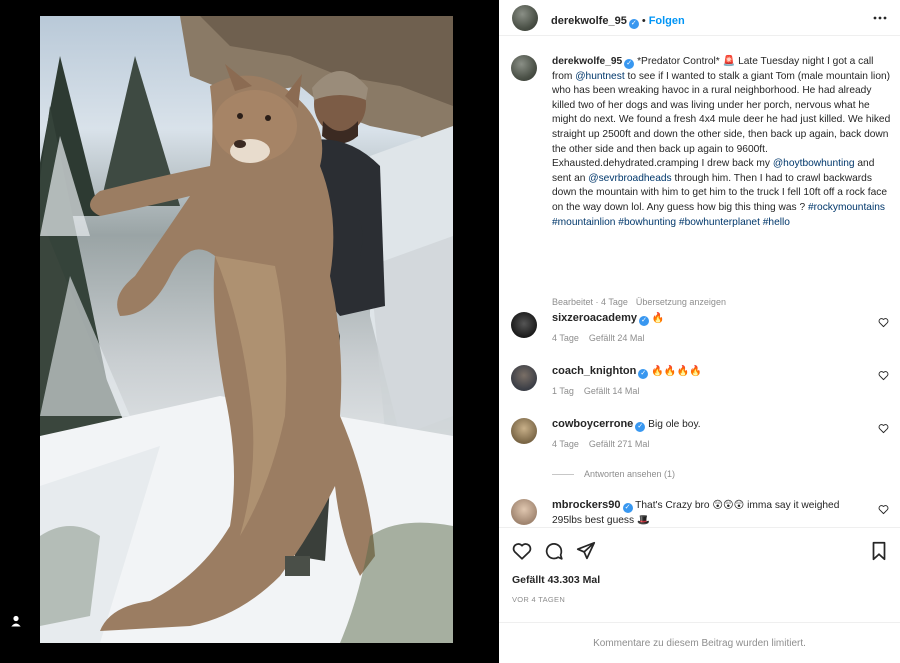 This screenshot has width=900, height=663. Describe the element at coordinates (563, 391) in the screenshot. I see `comment-age: 1 Tag` at that location.